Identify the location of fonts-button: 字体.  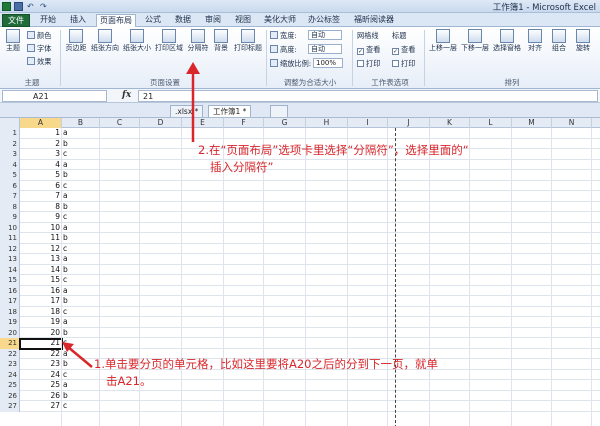
(39, 48).